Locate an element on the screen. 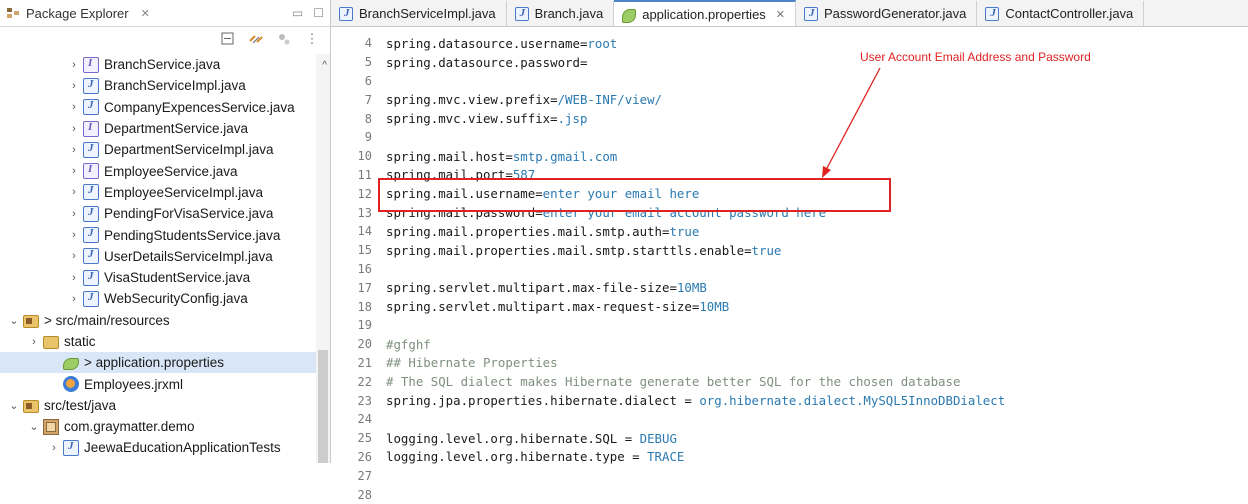  tree-item: › VisaStudentService.java is located at coordinates (158, 277).